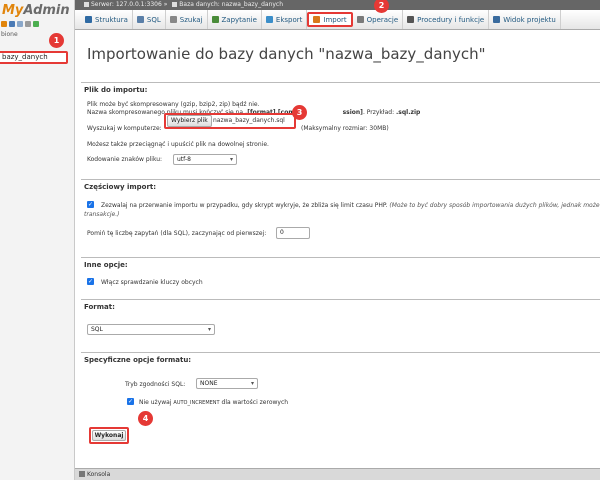 The height and width of the screenshot is (480, 600). Describe the element at coordinates (56, 40) in the screenshot. I see `step-marker-1: 1` at that location.